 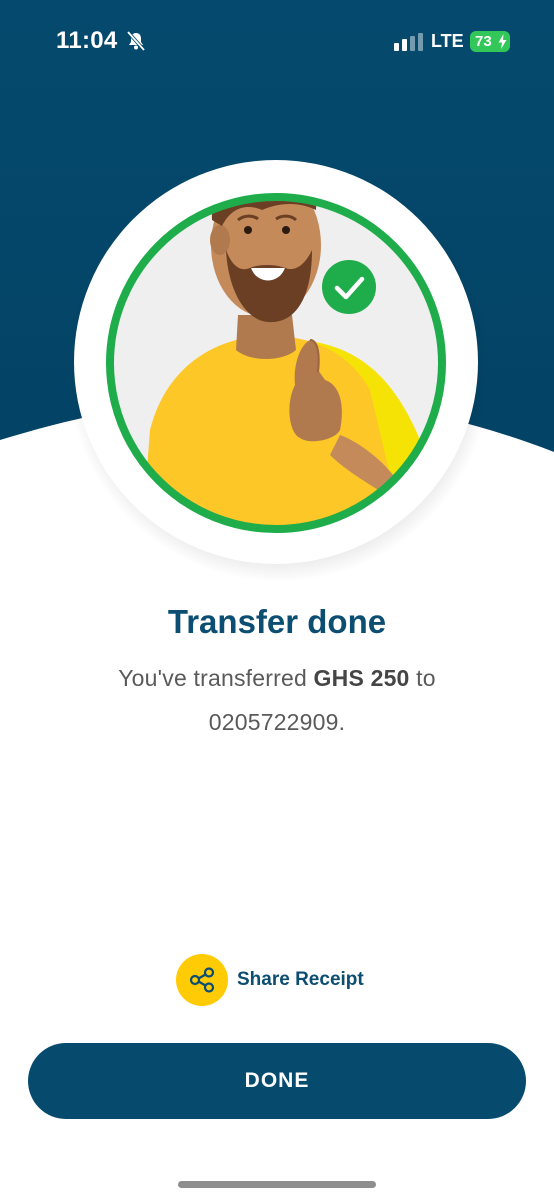 What do you see at coordinates (408, 42) in the screenshot?
I see `cellular-signal-icon` at bounding box center [408, 42].